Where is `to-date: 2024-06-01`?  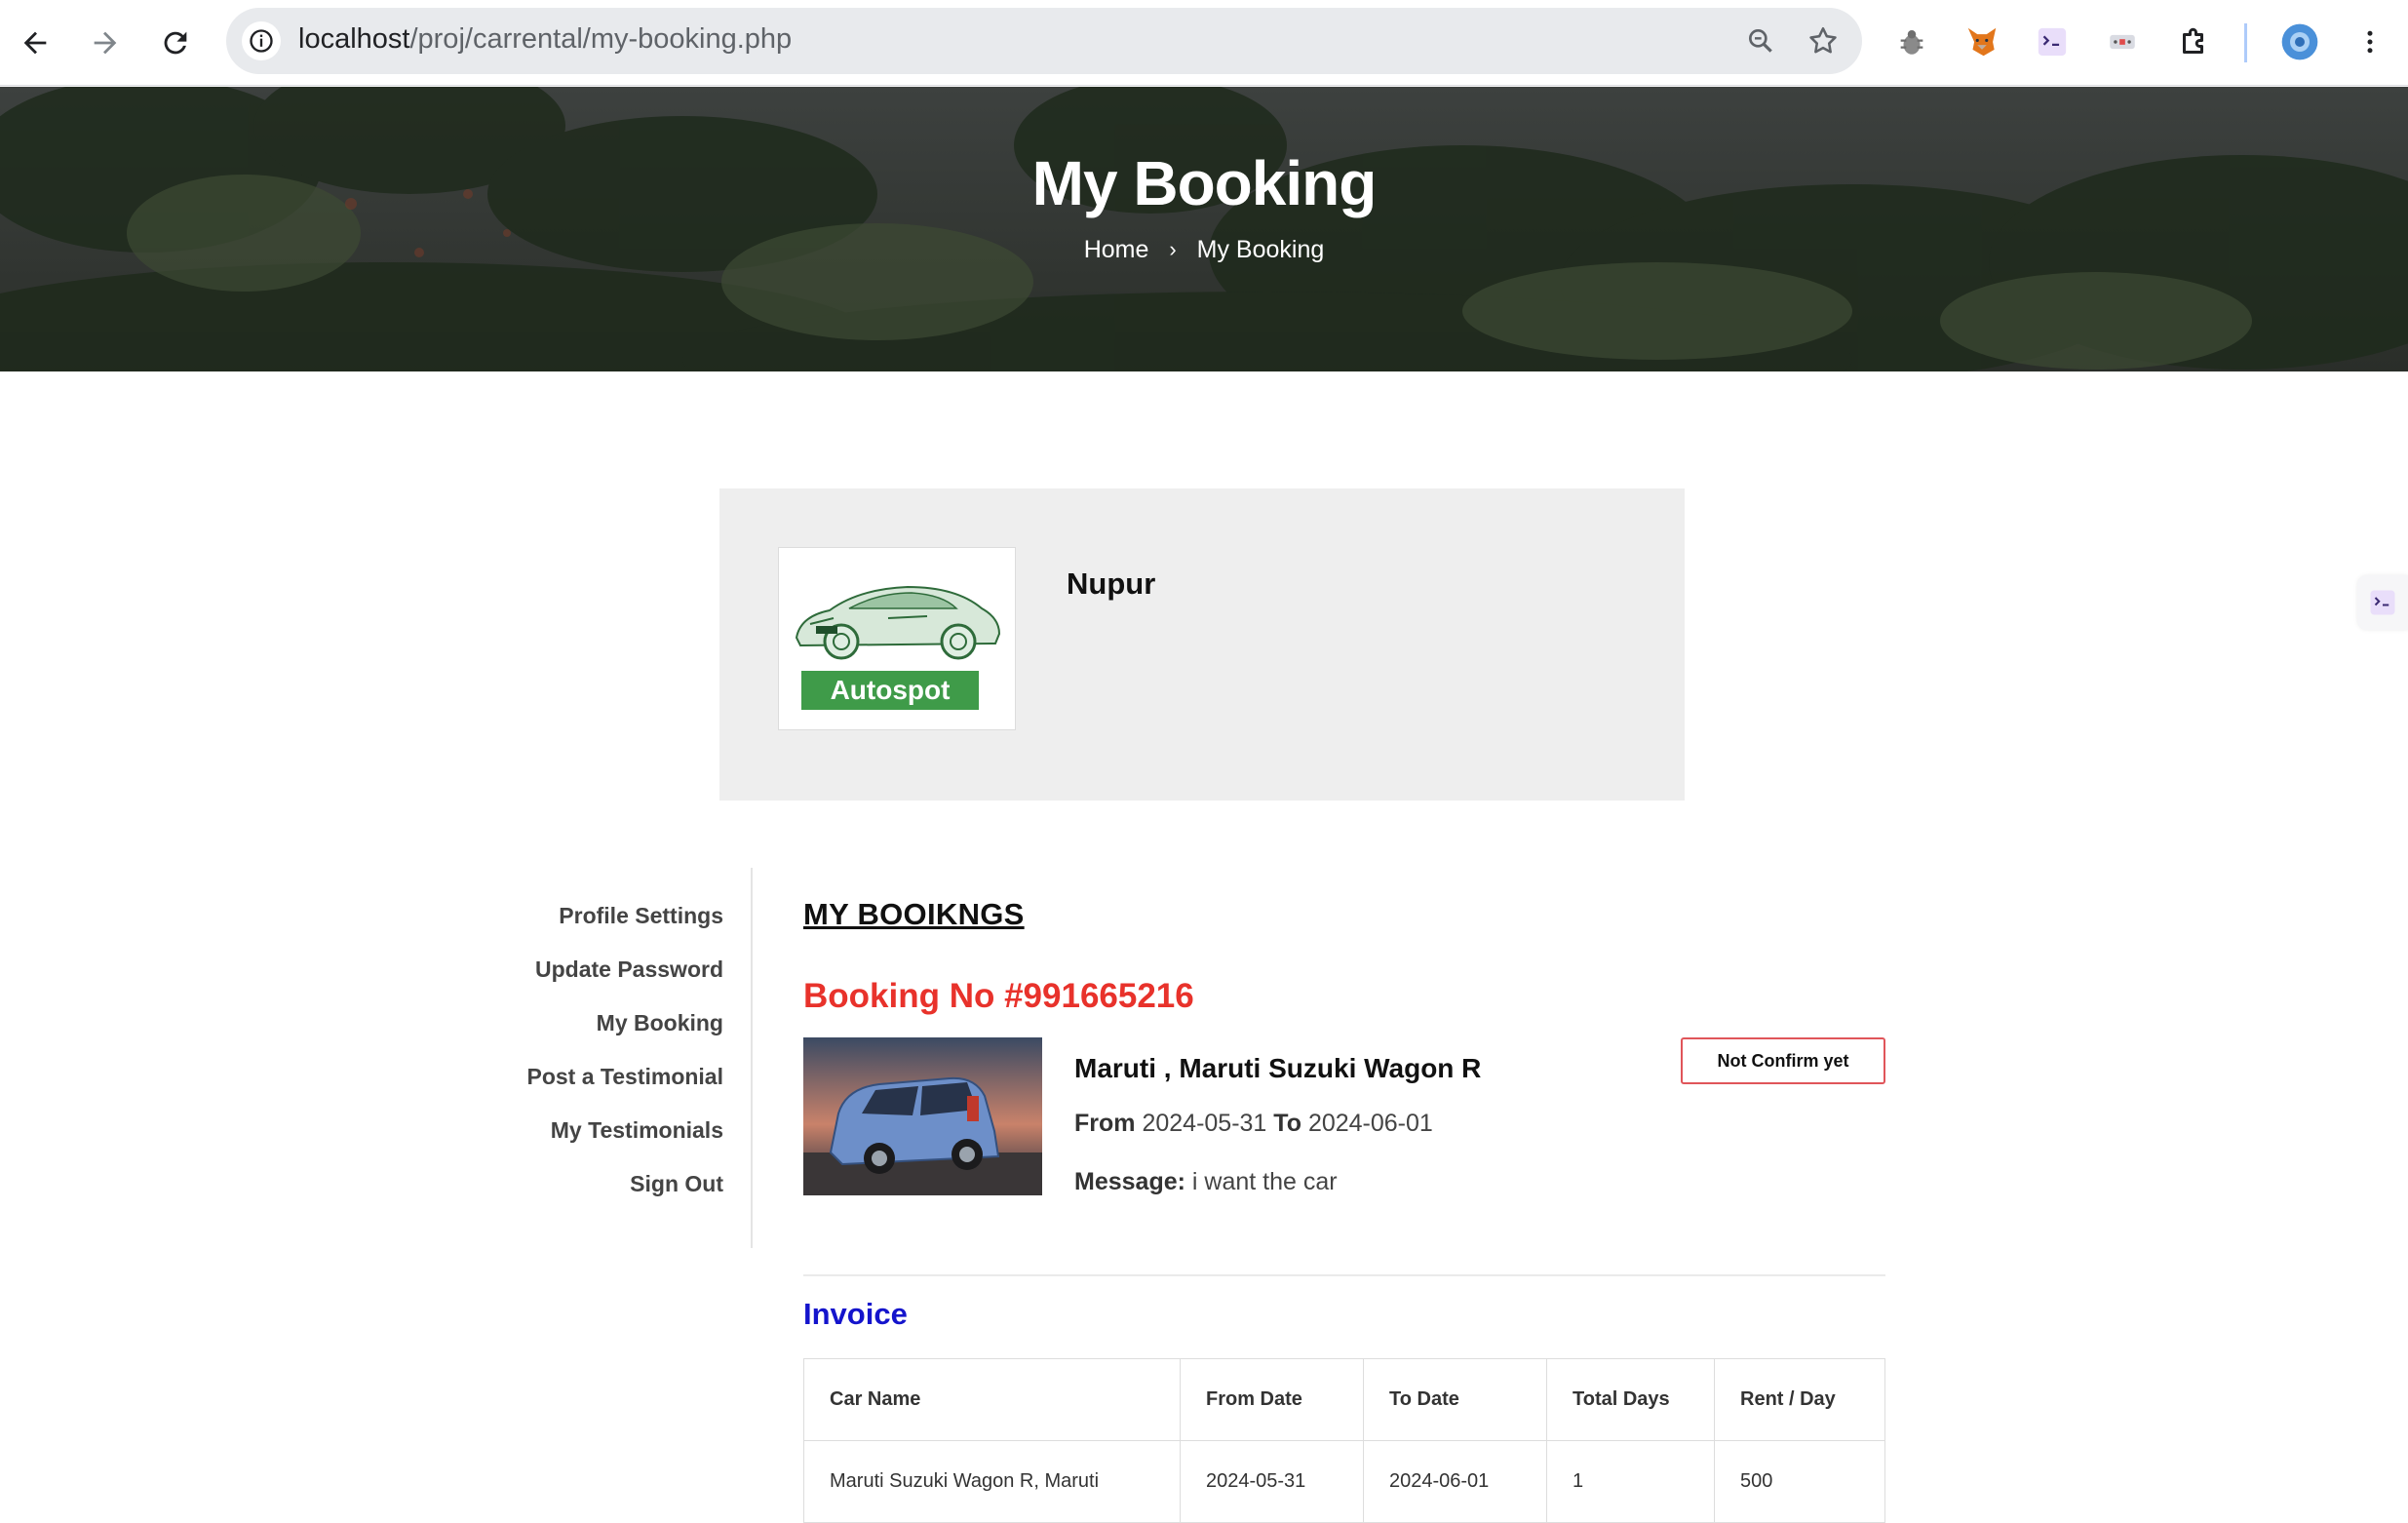 to-date: 2024-06-01 is located at coordinates (1370, 1123).